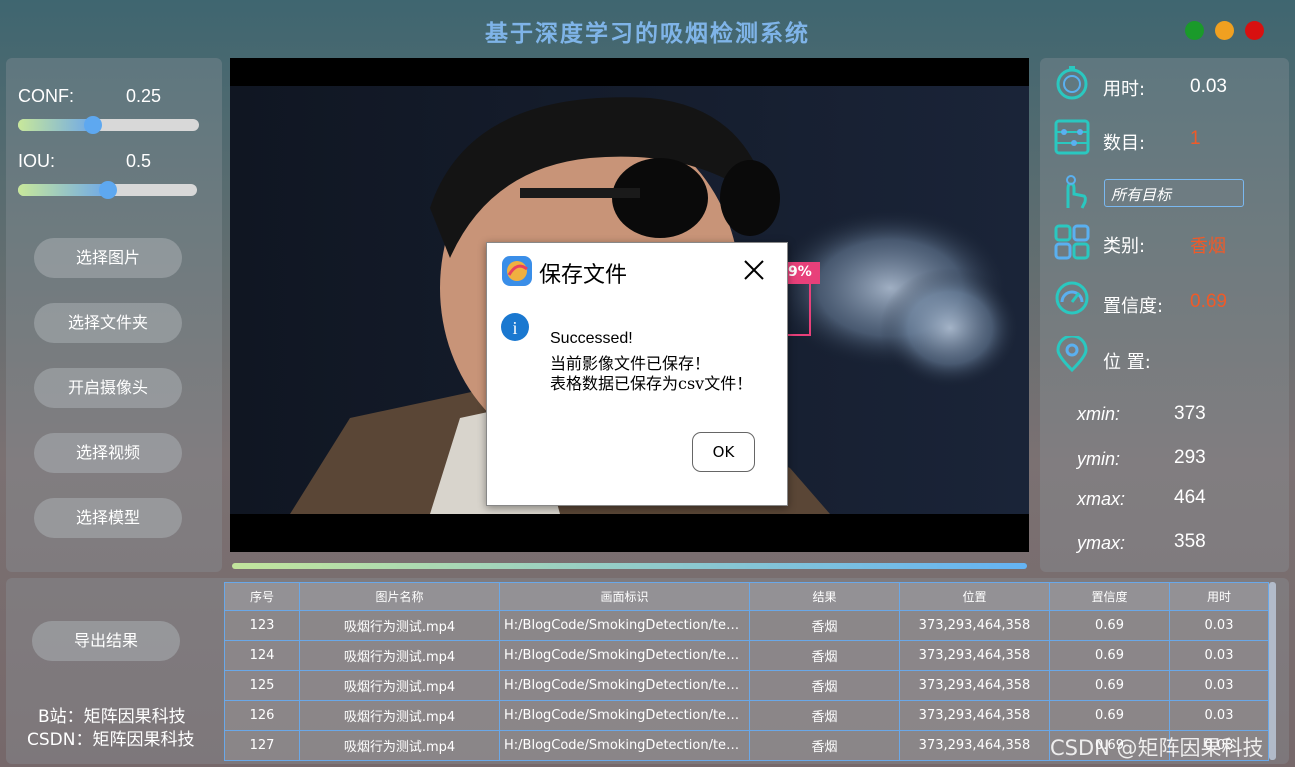 The image size is (1295, 767). Describe the element at coordinates (55, 125) in the screenshot. I see `conf-slider-fill` at that location.